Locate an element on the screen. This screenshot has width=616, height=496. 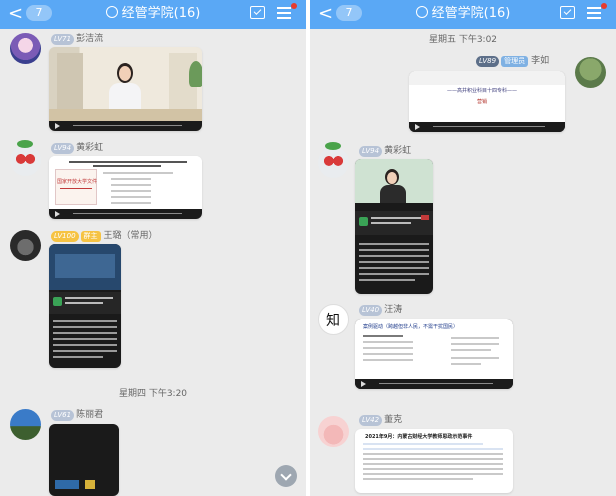
owner-badge: 群主 is located at coordinates (90, 236).